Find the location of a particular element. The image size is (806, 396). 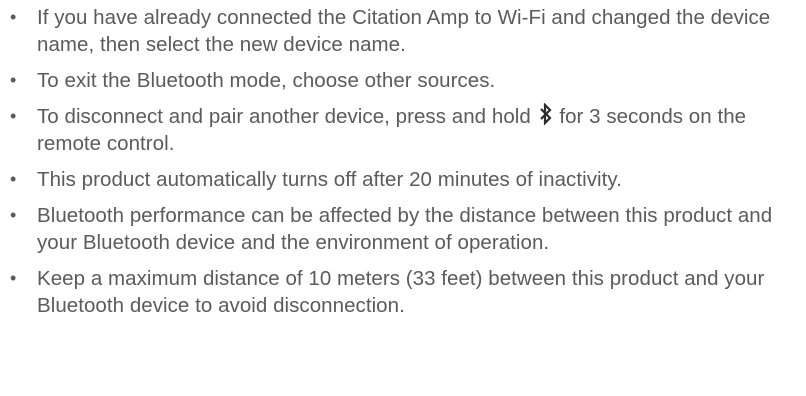

bluetooth-icon is located at coordinates (545, 114).